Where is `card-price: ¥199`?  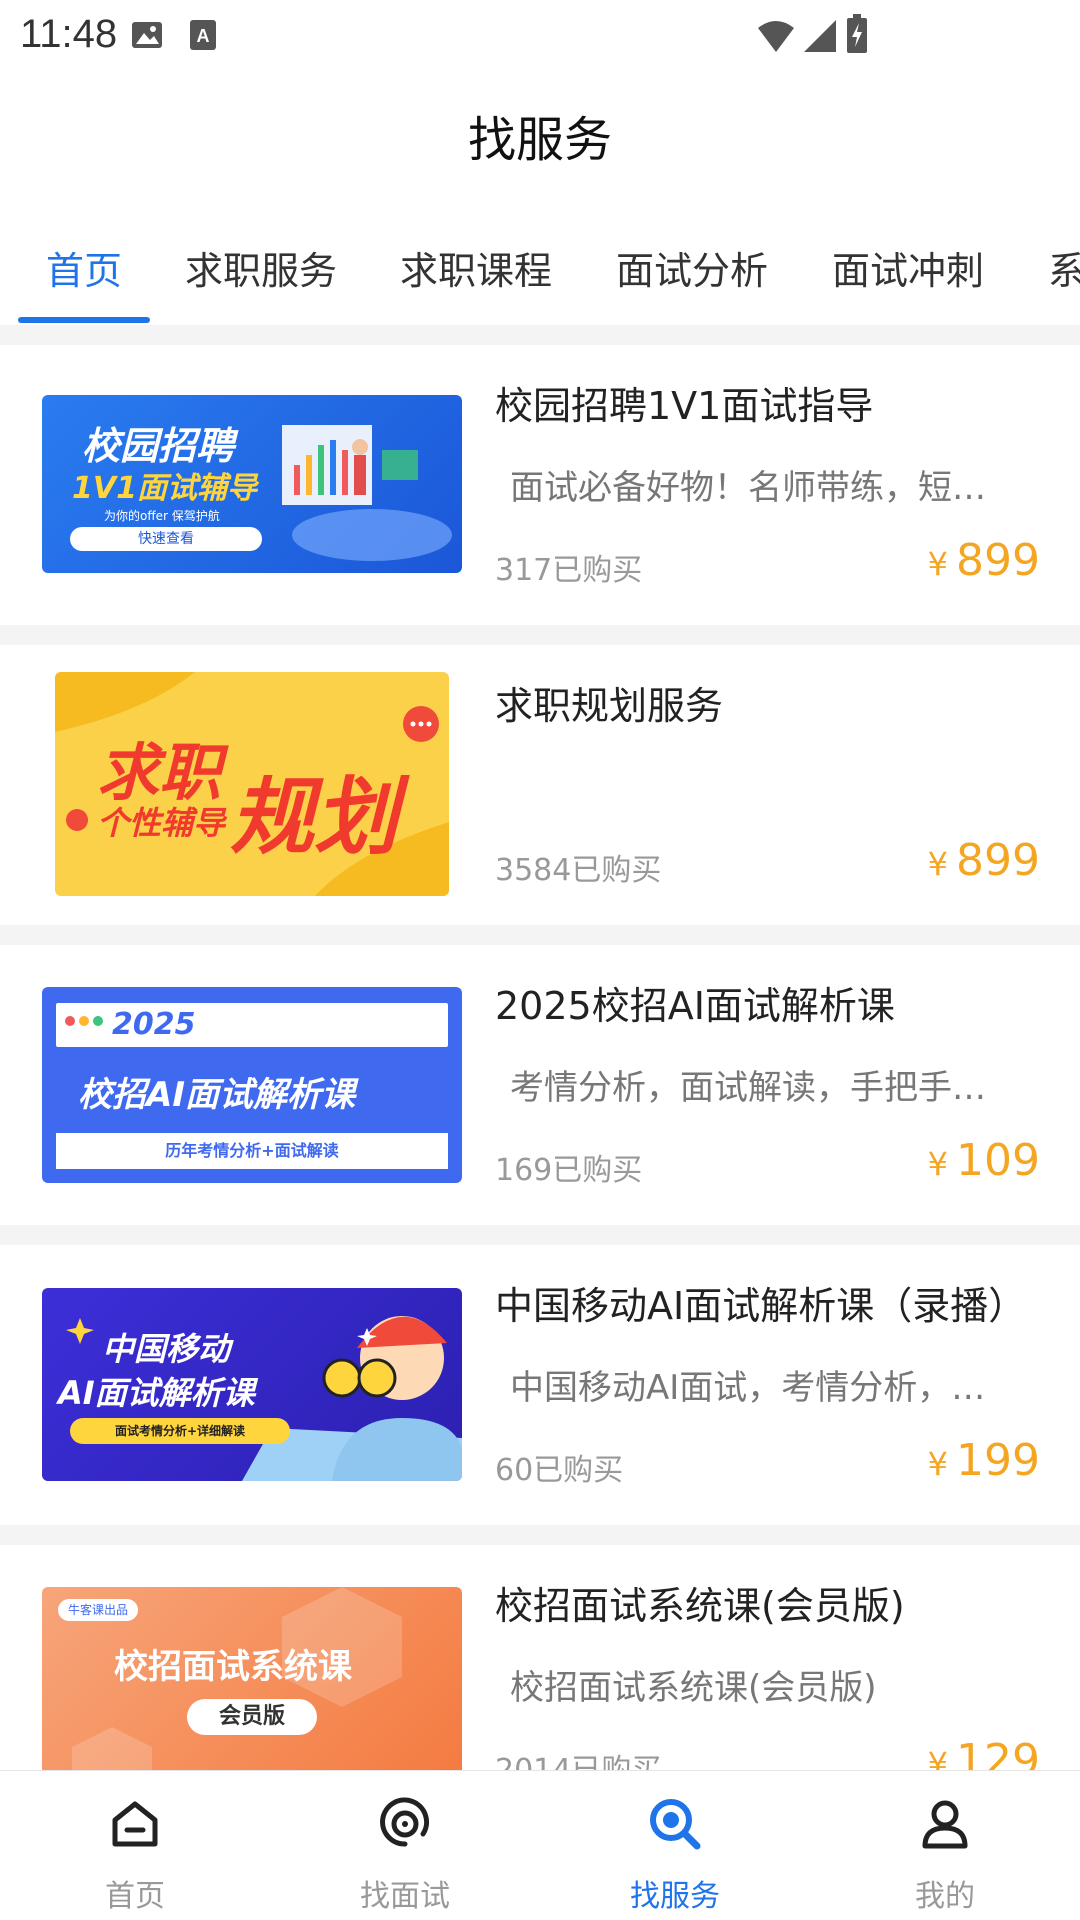 card-price: ¥199 is located at coordinates (984, 1460).